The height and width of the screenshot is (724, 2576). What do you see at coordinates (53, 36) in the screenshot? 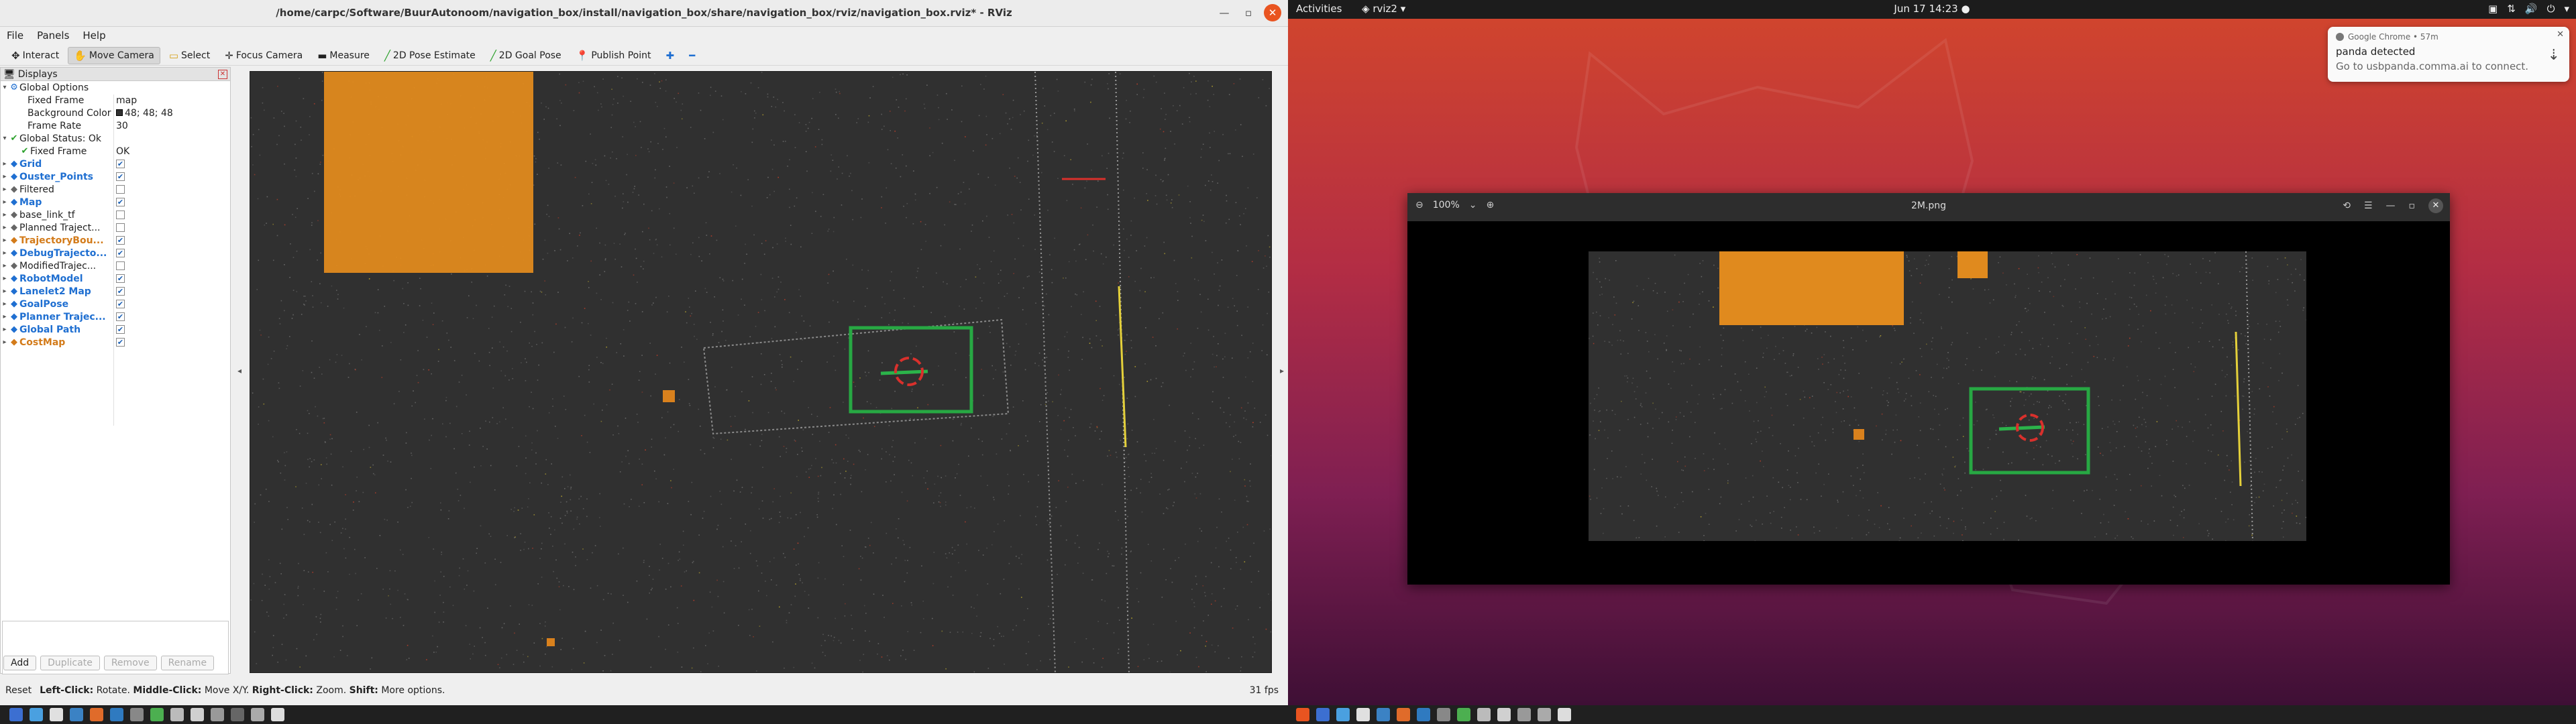
I see `menu-panels: Panels` at bounding box center [53, 36].